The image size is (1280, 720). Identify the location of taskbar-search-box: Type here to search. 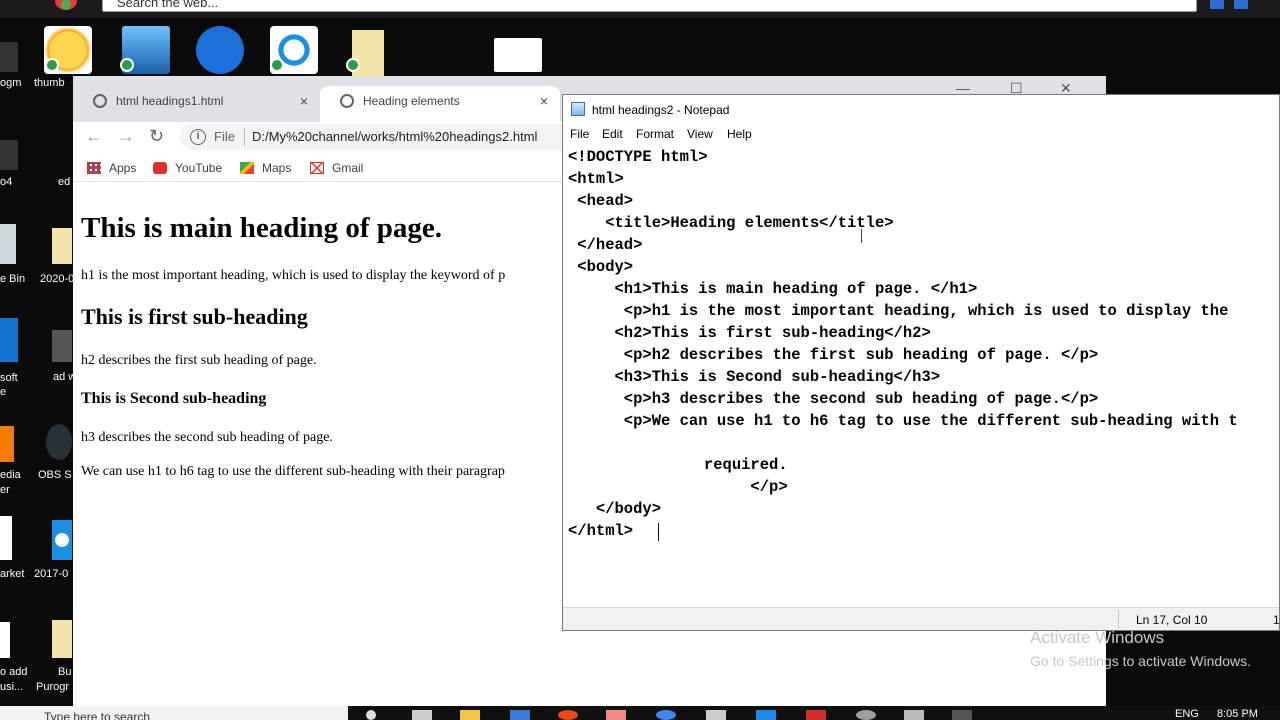
(174, 713).